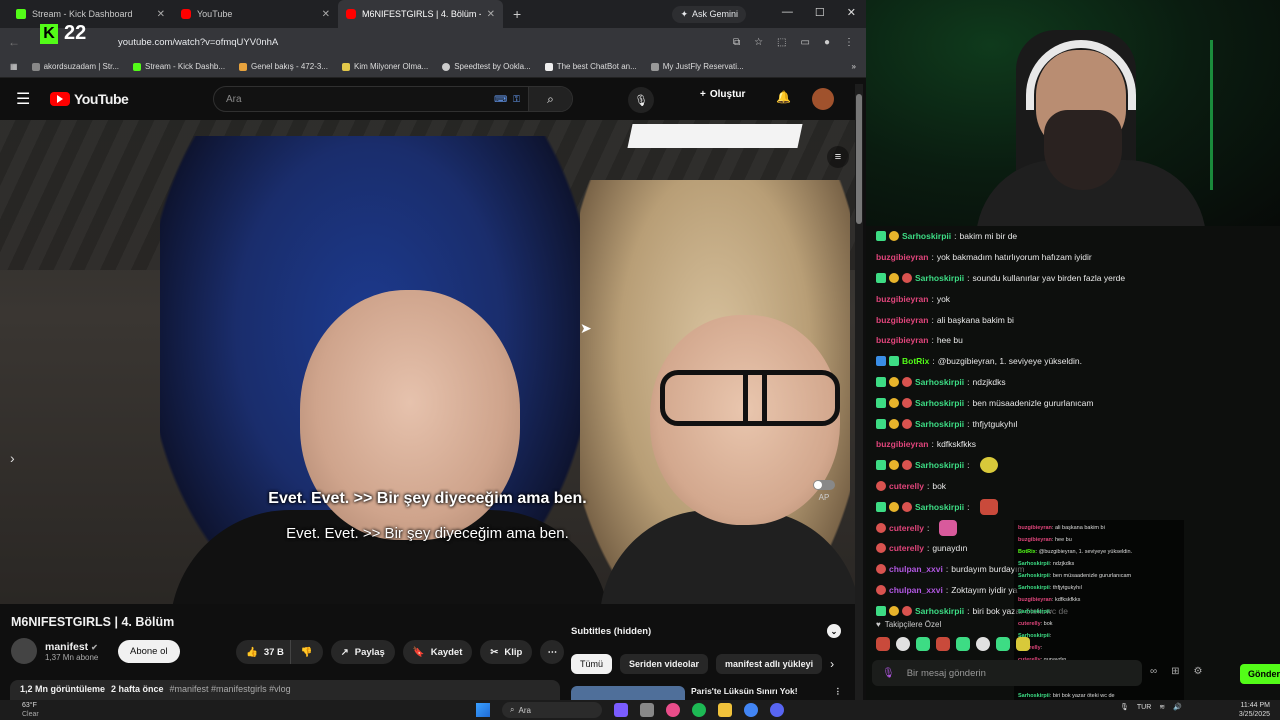 The image size is (1280, 720). I want to click on install-icon: ⧉, so click(736, 42).